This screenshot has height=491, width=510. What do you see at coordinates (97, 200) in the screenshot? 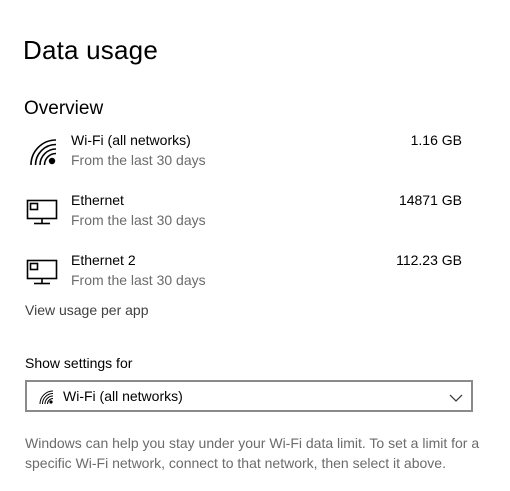
I see `usage-item-name: Ethernet` at bounding box center [97, 200].